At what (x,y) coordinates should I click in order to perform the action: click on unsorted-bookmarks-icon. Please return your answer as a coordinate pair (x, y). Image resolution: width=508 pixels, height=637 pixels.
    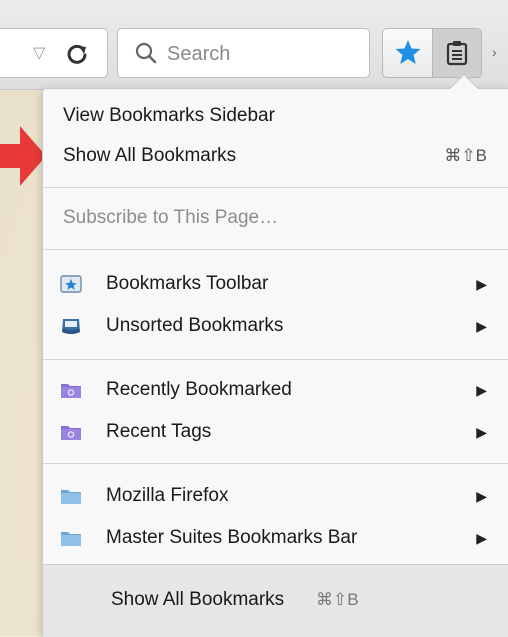
    Looking at the image, I should click on (71, 326).